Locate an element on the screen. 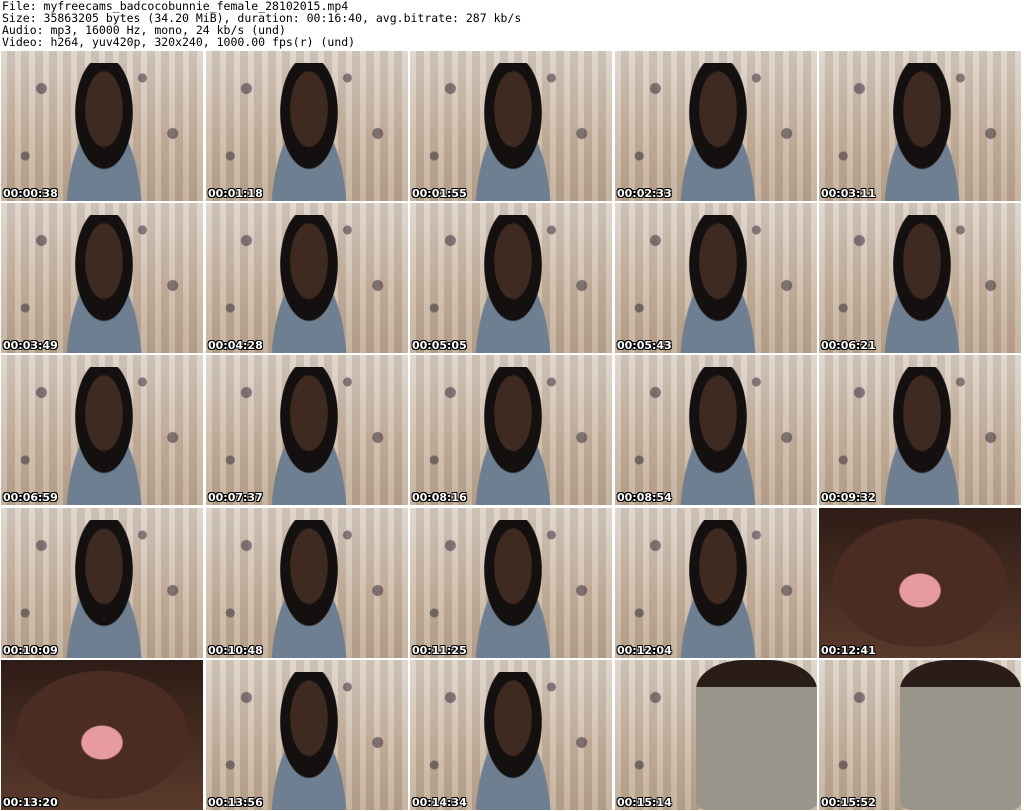  thumbnail-timestamp: 00:03:49 is located at coordinates (30, 345).